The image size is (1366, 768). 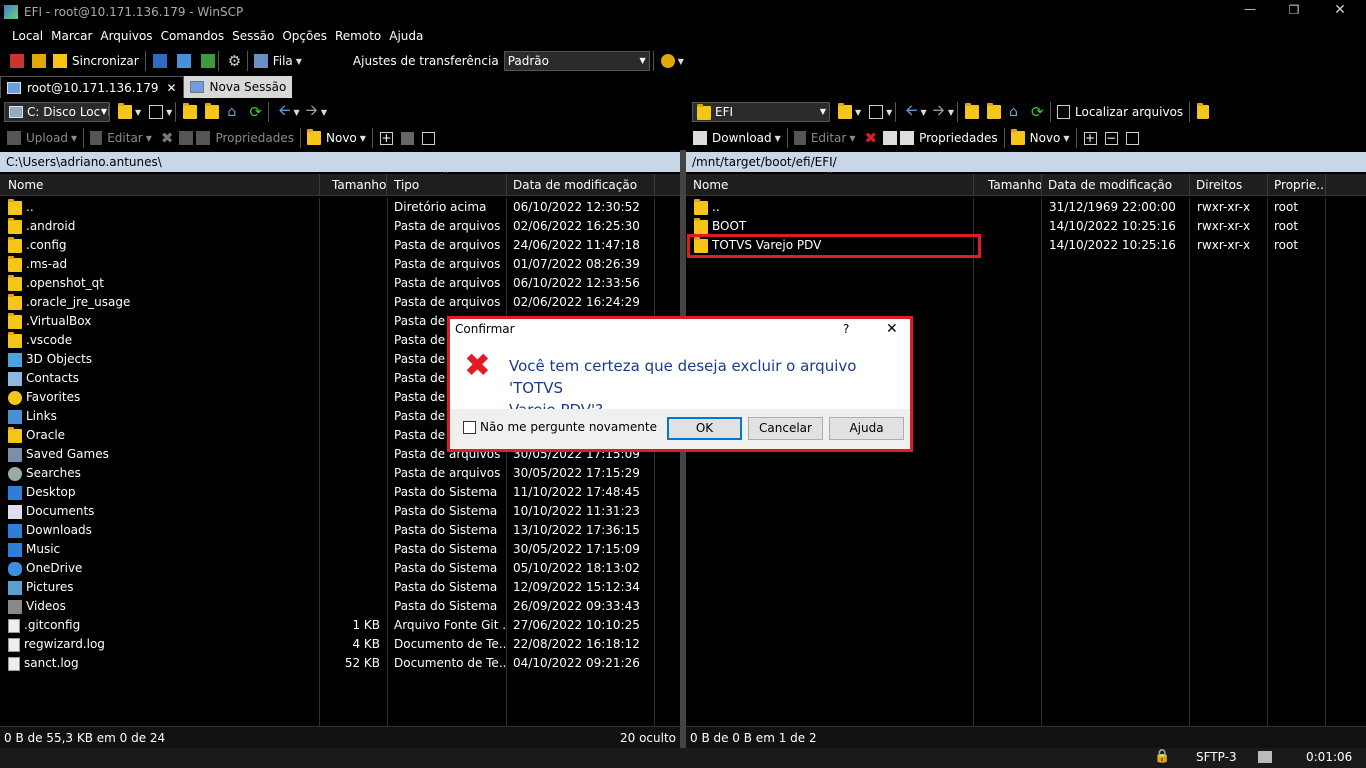 What do you see at coordinates (340, 162) in the screenshot?
I see `left-path-bar: C:\Users\adriano.antunes\` at bounding box center [340, 162].